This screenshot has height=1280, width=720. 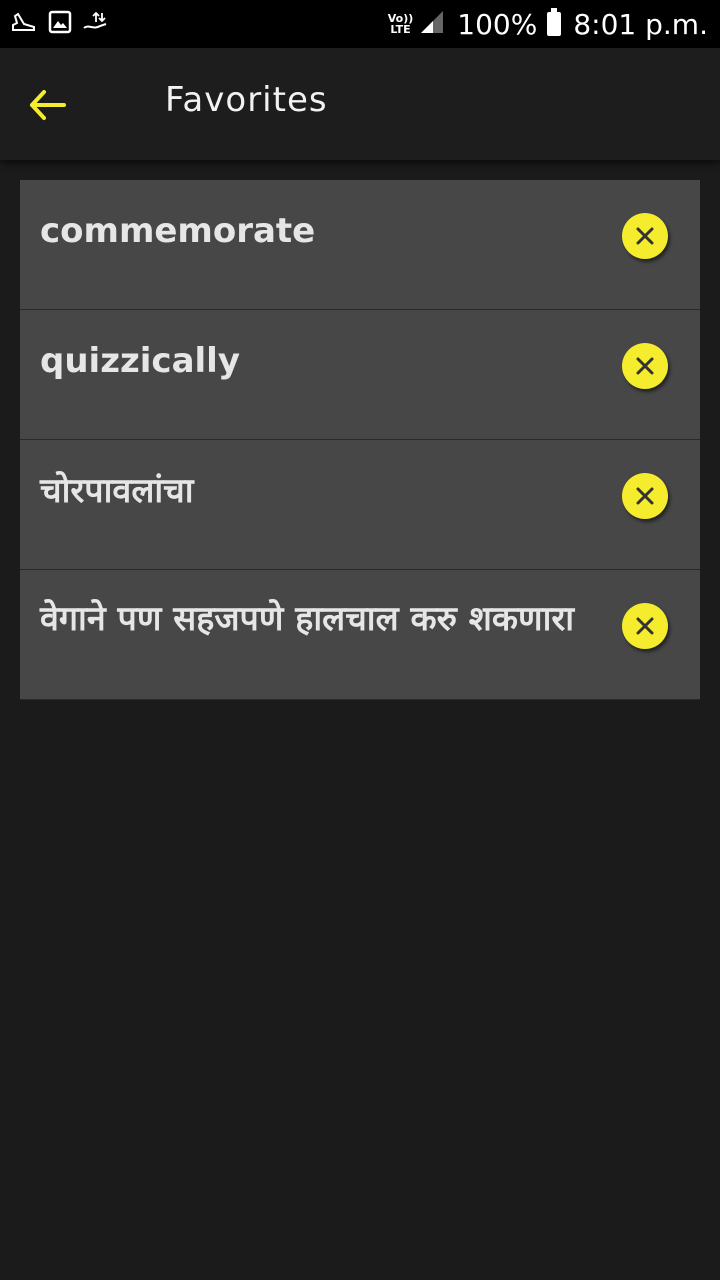 What do you see at coordinates (24, 24) in the screenshot?
I see `shoe-icon` at bounding box center [24, 24].